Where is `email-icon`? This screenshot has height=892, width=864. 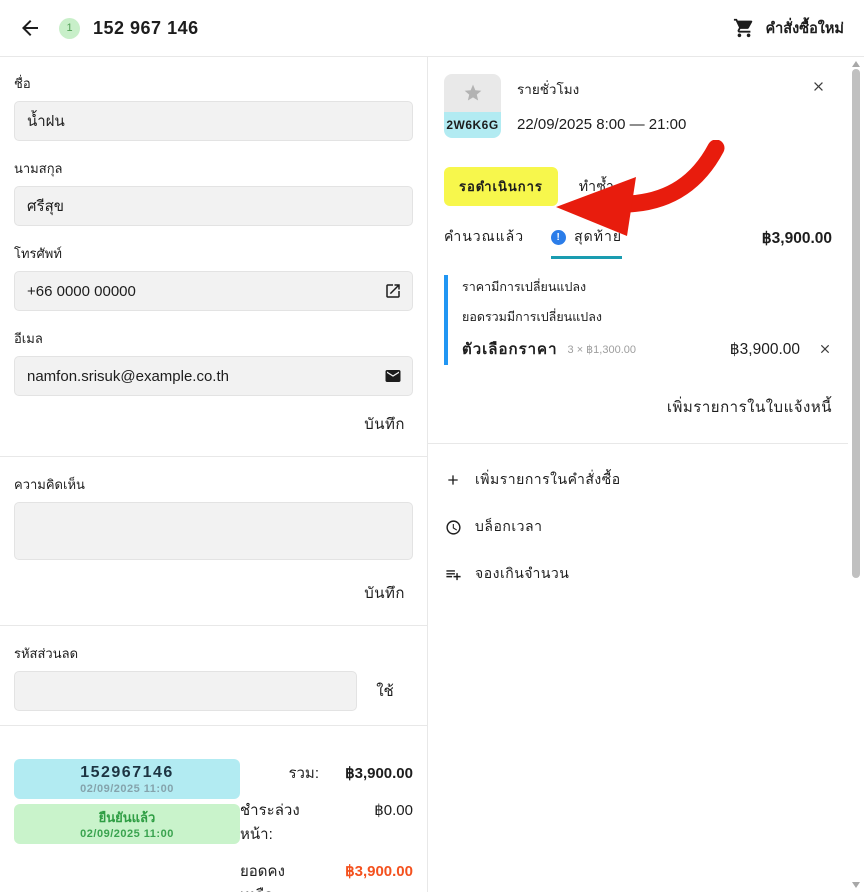 email-icon is located at coordinates (393, 376).